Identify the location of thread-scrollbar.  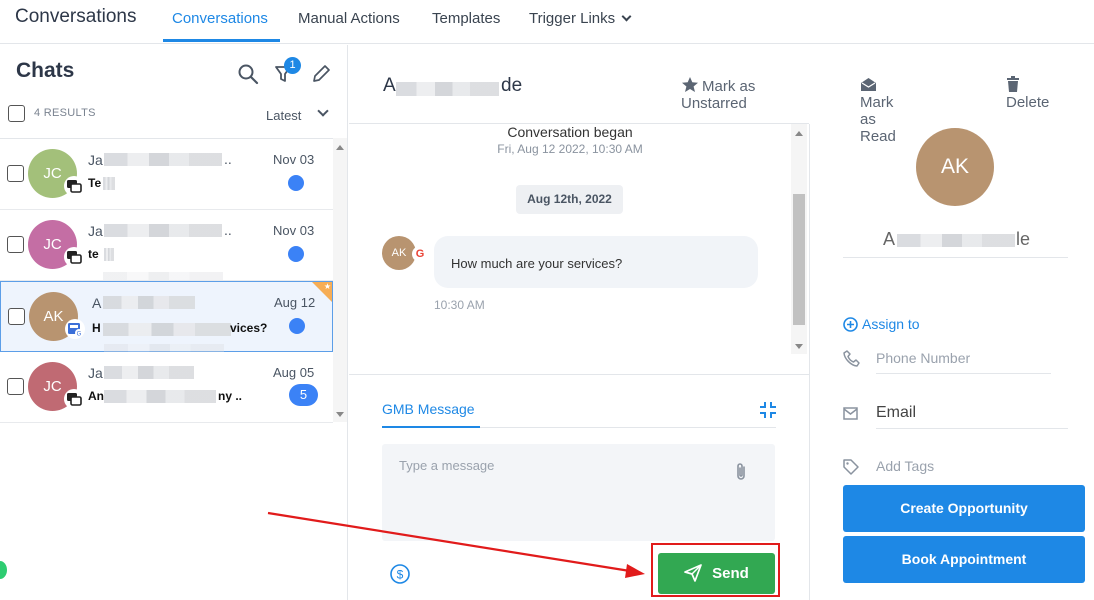
(799, 239).